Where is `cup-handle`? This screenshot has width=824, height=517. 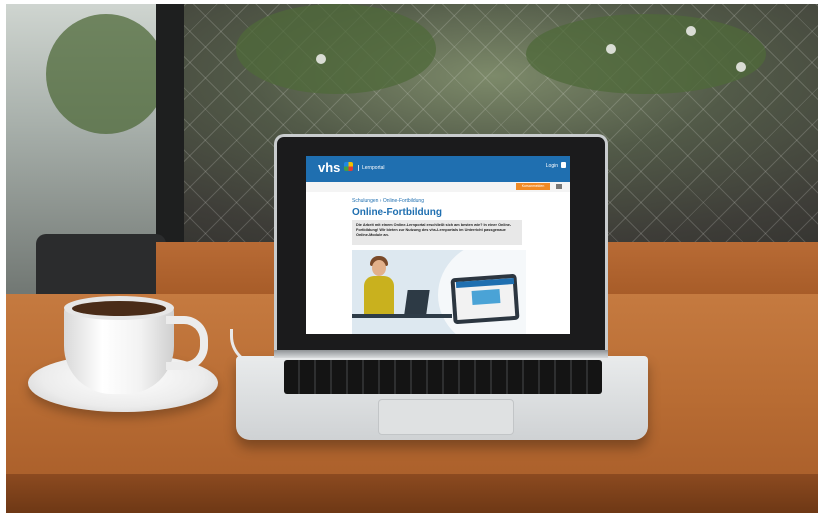 cup-handle is located at coordinates (187, 343).